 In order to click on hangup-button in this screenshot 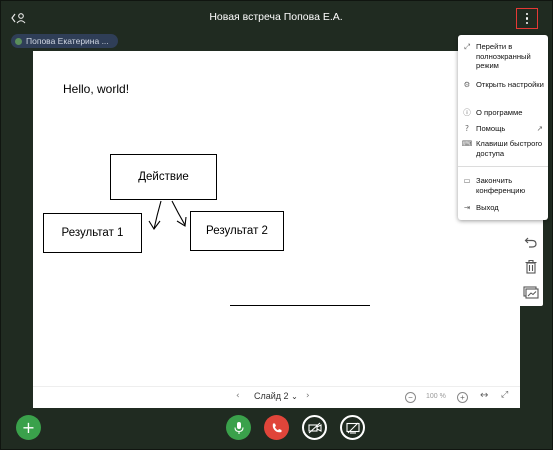, I will do `click(276, 427)`.